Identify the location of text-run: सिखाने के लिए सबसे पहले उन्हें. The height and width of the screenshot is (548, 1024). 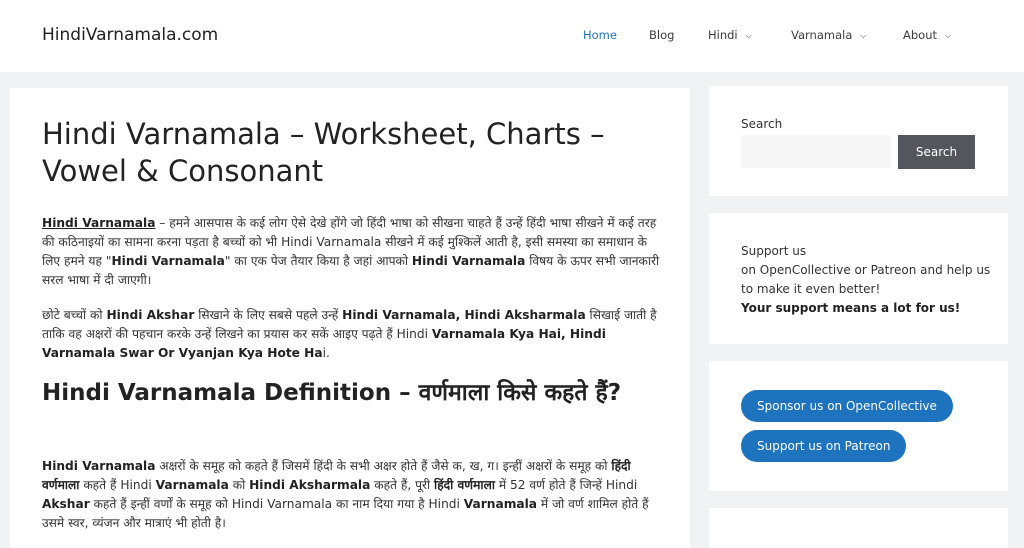
(268, 315).